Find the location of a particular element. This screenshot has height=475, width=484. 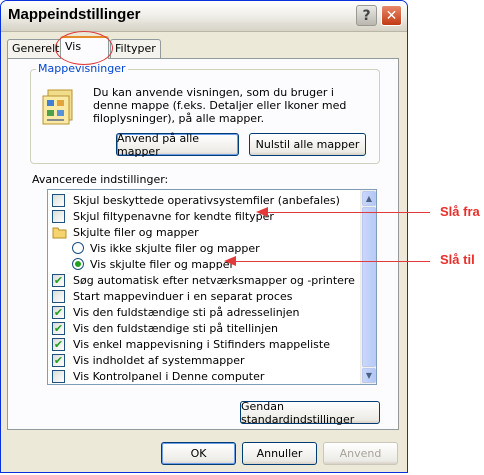

list-item-label: Vis ikke skjulte filer og mapper is located at coordinates (175, 248).